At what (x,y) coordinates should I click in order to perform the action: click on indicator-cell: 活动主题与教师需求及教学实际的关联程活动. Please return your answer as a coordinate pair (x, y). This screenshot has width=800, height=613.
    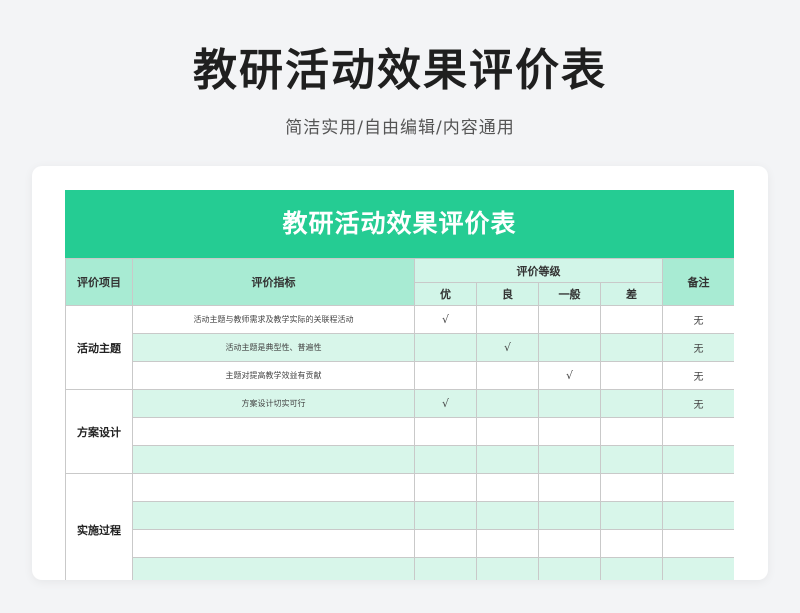
    Looking at the image, I should click on (273, 319).